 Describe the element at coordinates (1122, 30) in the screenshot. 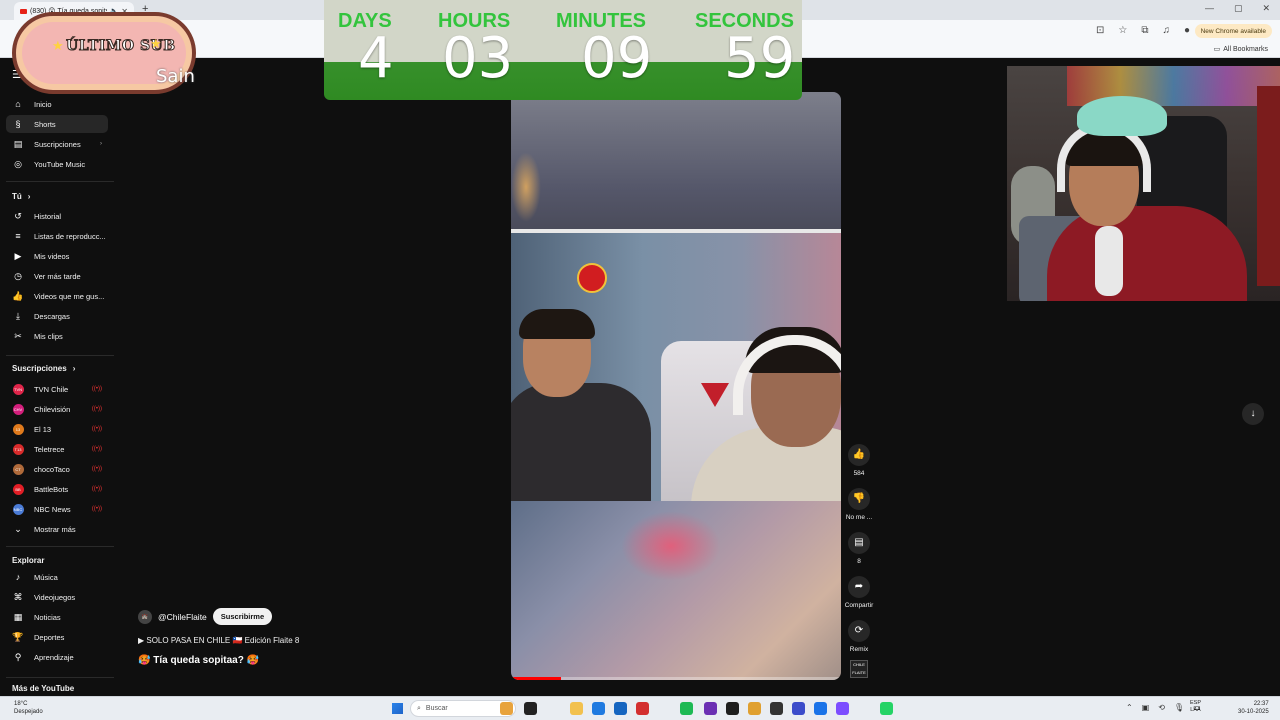

I see `bookmark-star-icon: ☆` at that location.